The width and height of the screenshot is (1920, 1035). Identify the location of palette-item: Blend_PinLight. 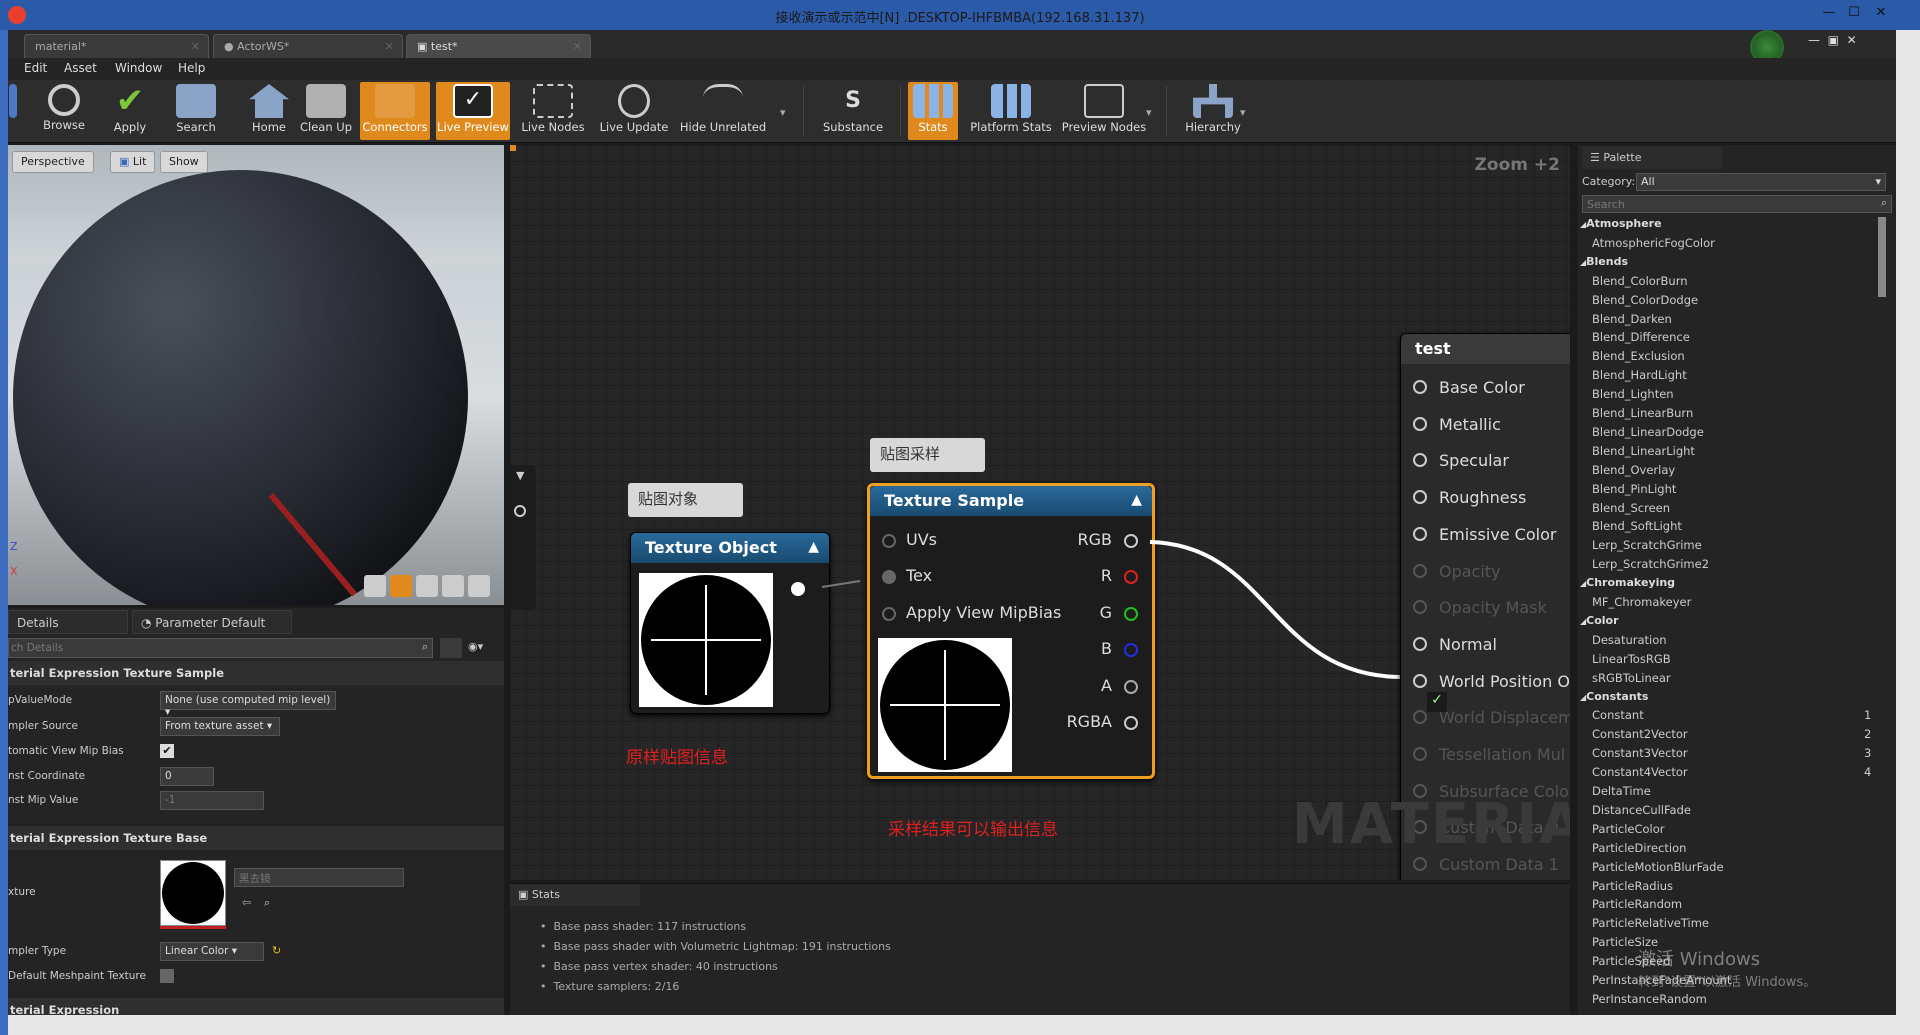
(1634, 489).